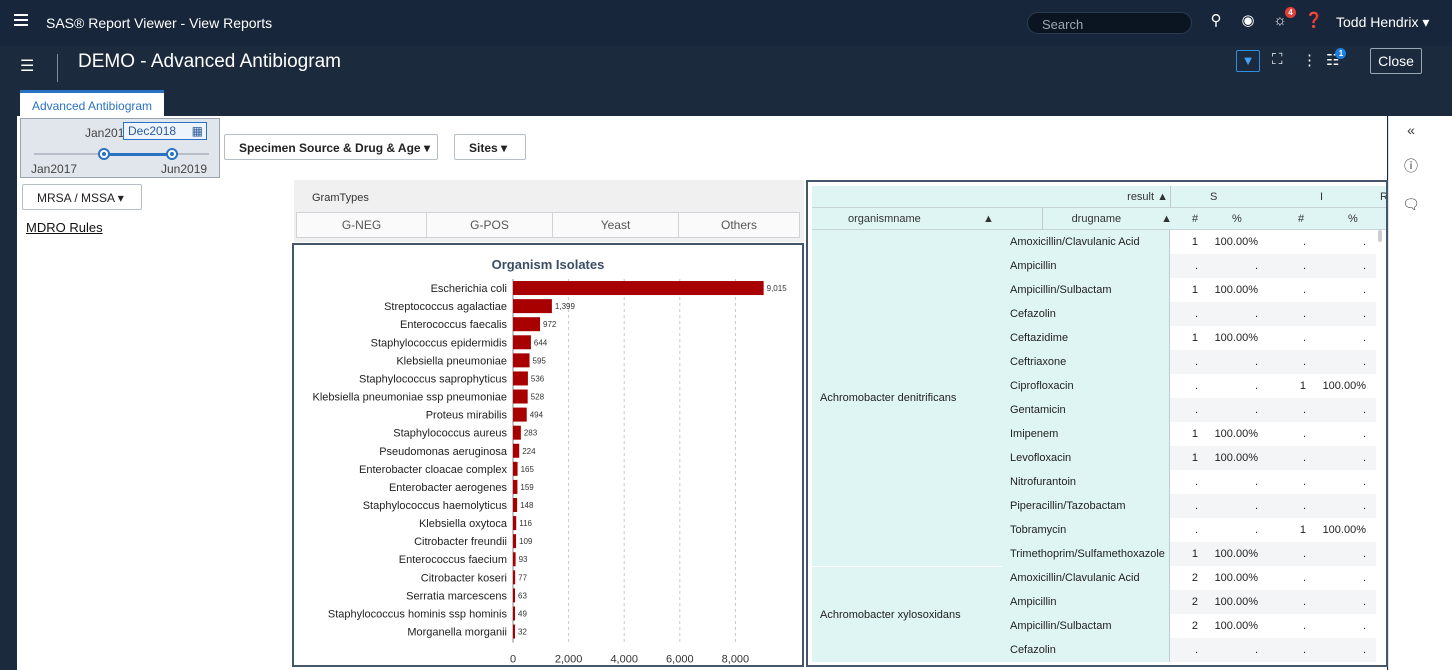 The height and width of the screenshot is (670, 1452). What do you see at coordinates (1086, 386) in the screenshot?
I see `drug-name-cell: Ciprofloxacin` at bounding box center [1086, 386].